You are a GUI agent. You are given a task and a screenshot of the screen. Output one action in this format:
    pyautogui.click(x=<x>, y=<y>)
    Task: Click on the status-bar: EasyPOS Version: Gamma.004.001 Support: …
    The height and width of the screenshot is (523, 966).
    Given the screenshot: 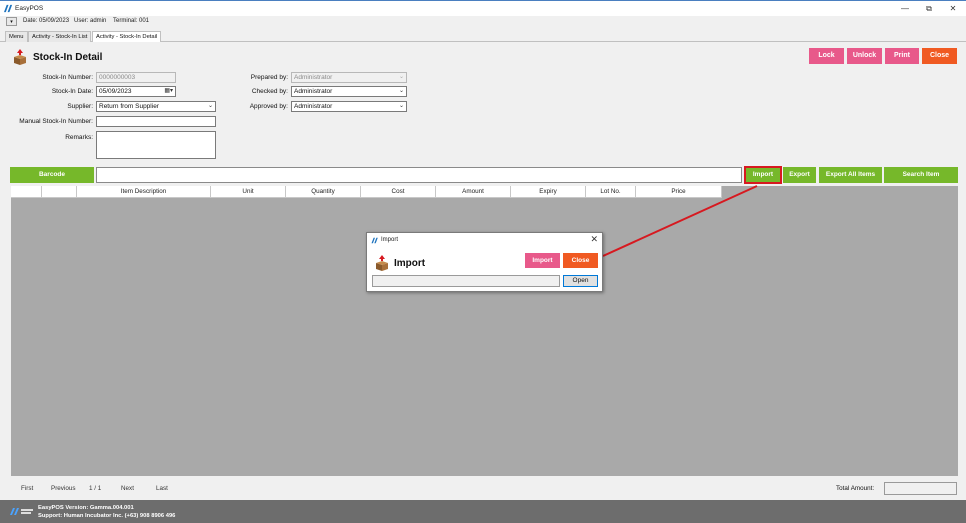 What is the action you would take?
    pyautogui.click(x=483, y=511)
    